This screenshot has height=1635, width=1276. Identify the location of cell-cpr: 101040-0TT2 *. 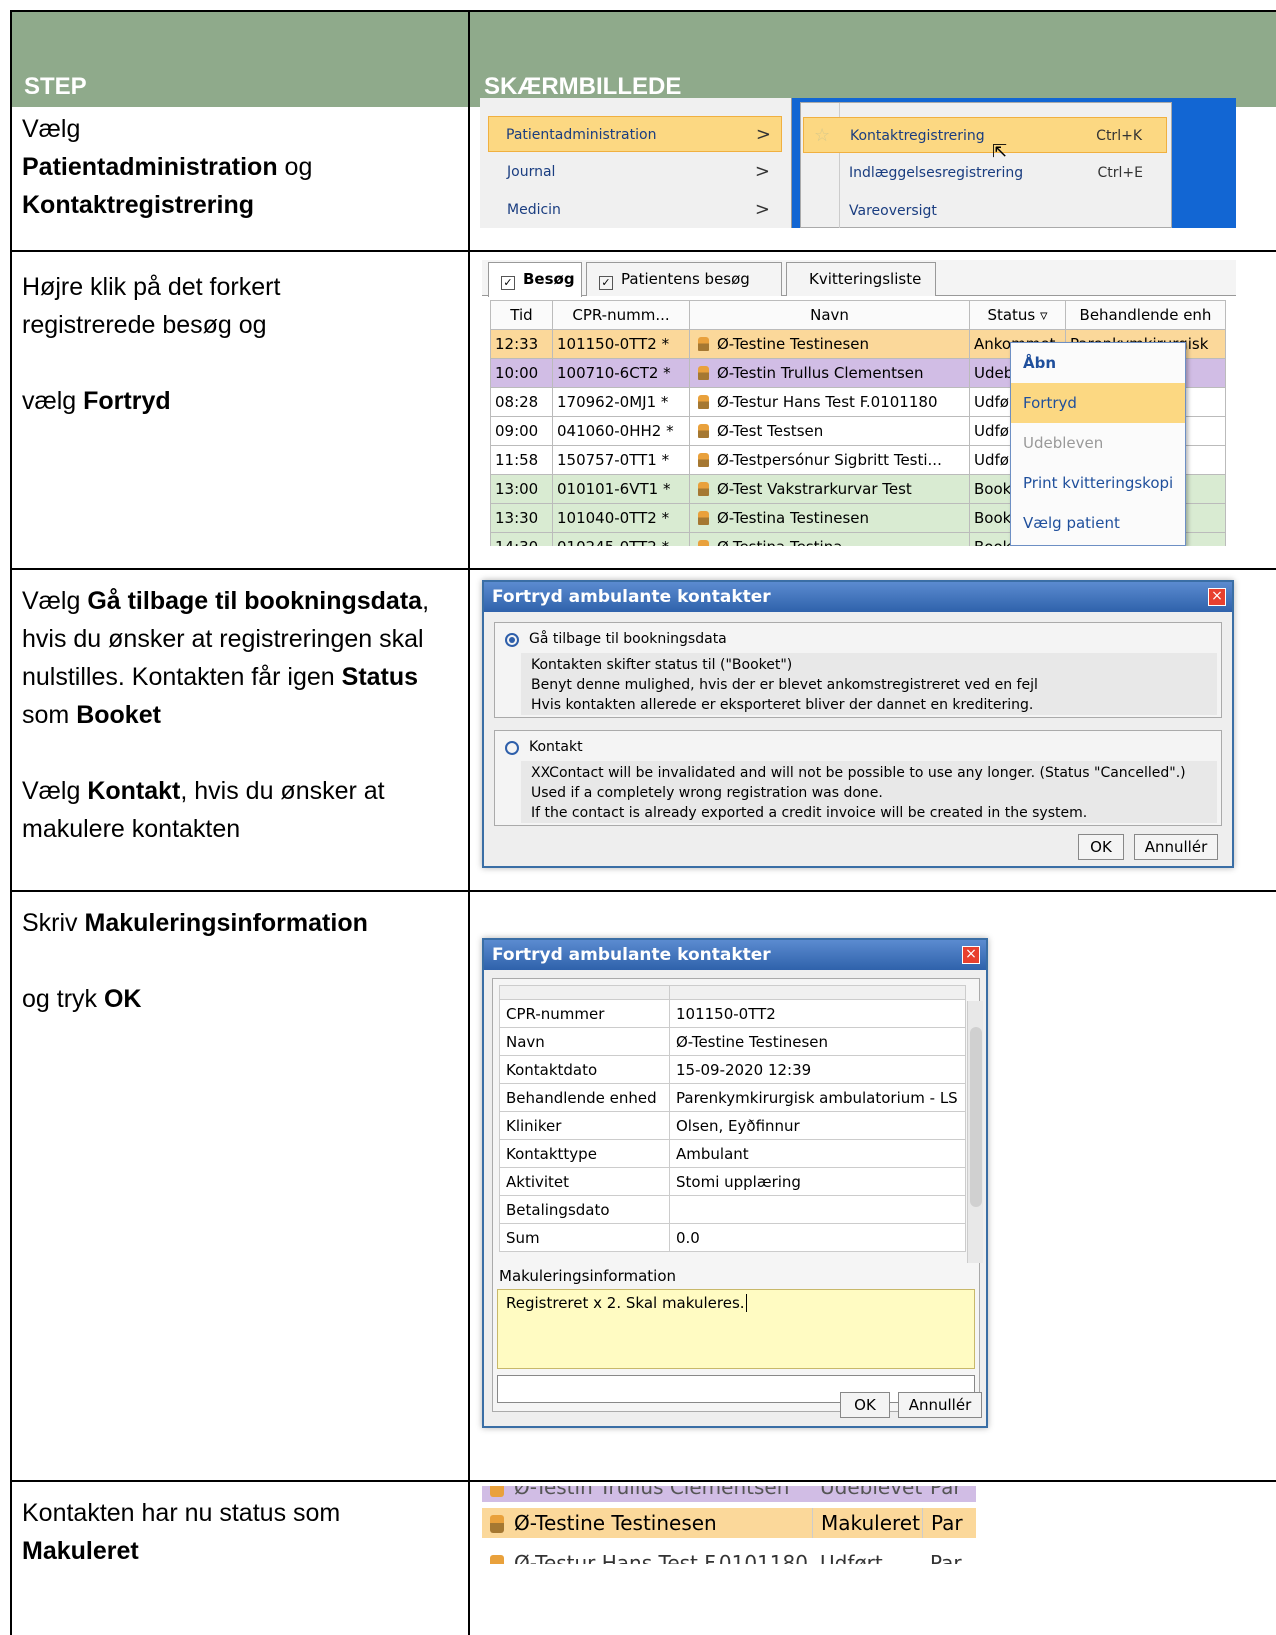
(621, 518).